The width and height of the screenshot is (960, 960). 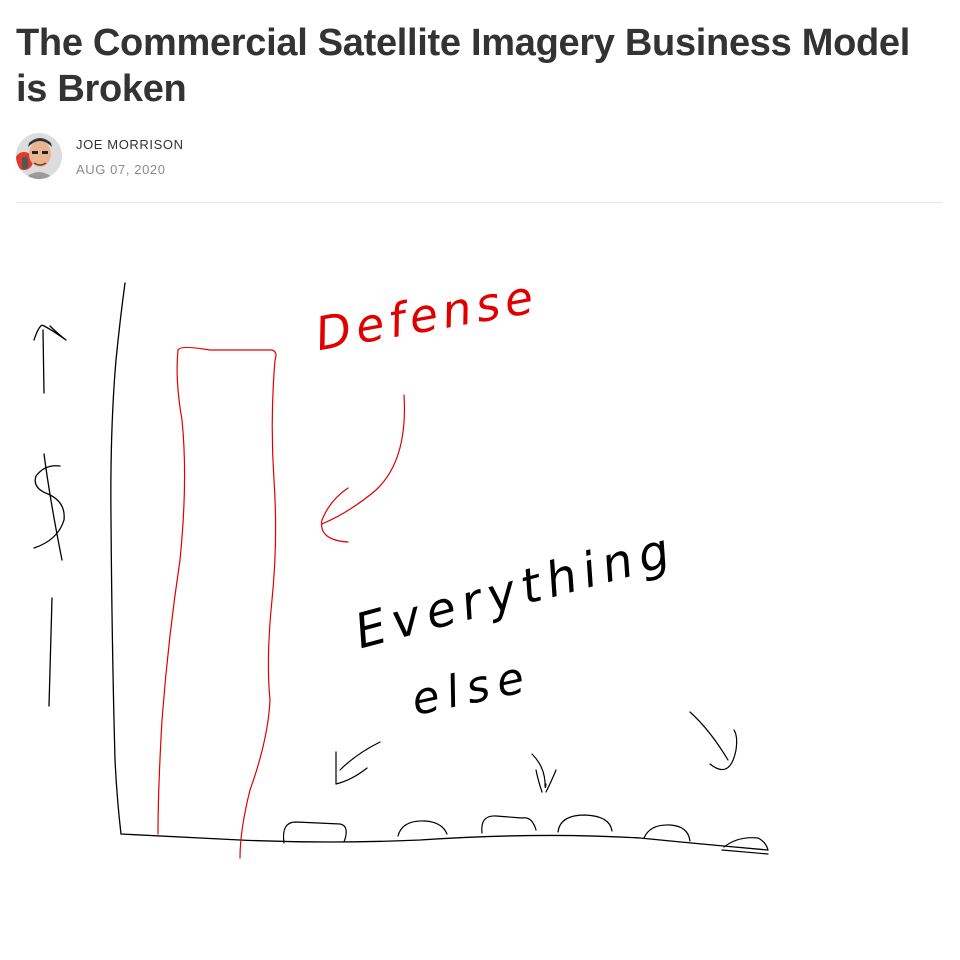 What do you see at coordinates (39, 156) in the screenshot?
I see `author-avatar` at bounding box center [39, 156].